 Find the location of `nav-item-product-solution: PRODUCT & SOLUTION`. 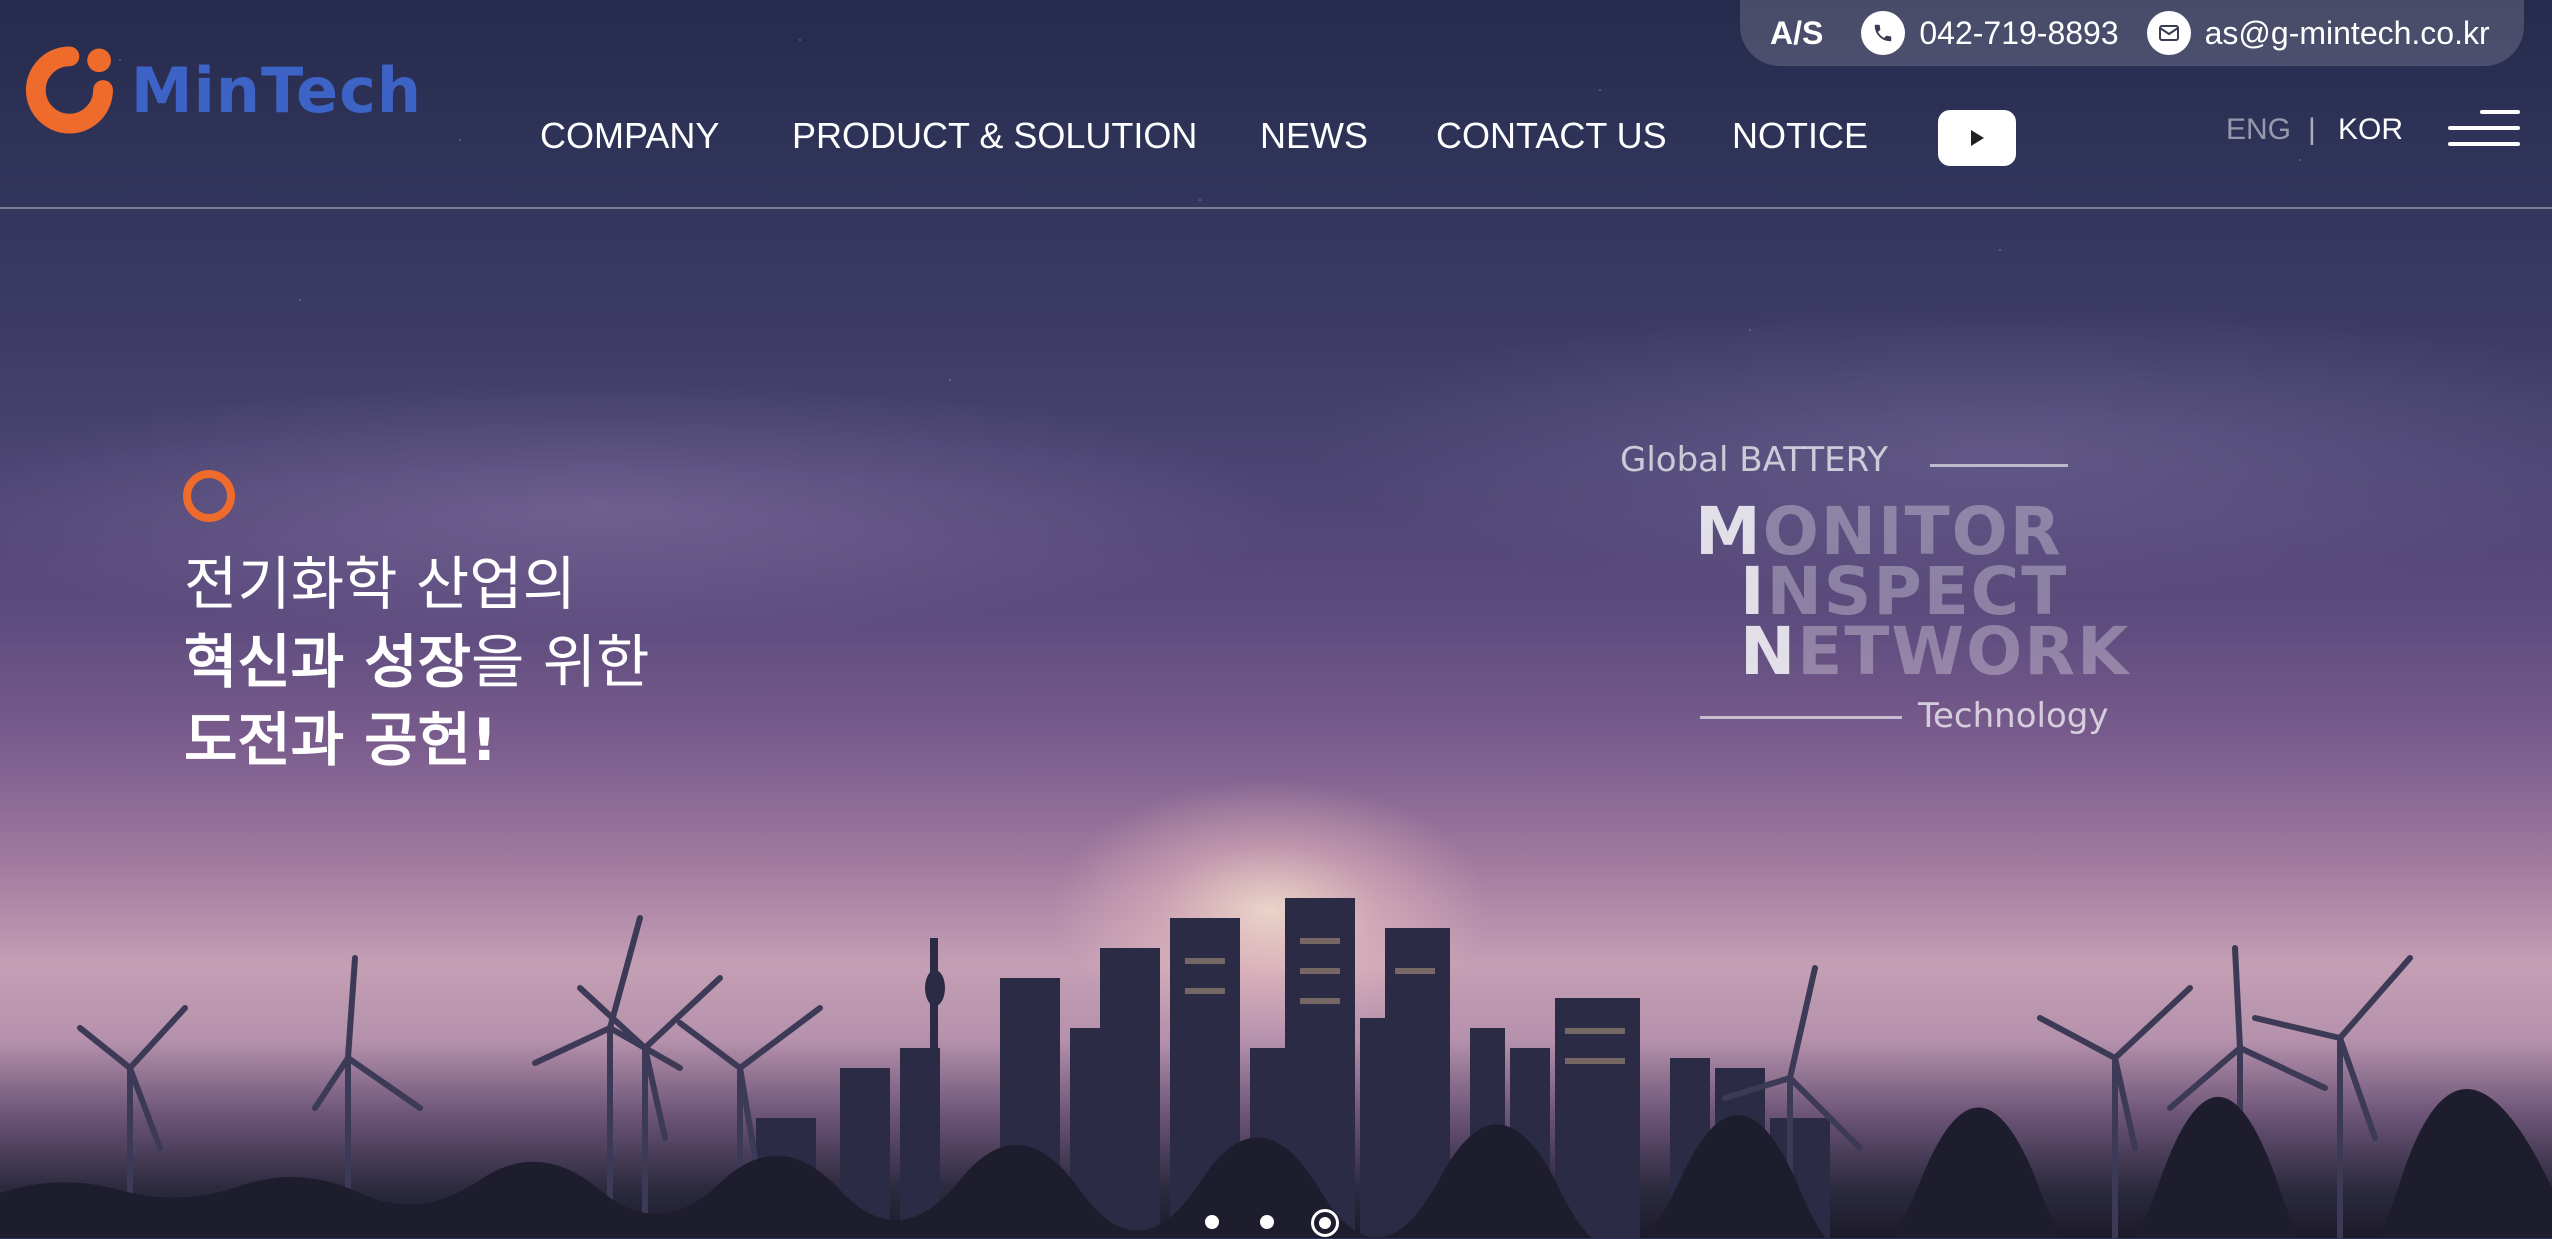

nav-item-product-solution: PRODUCT & SOLUTION is located at coordinates (994, 136).